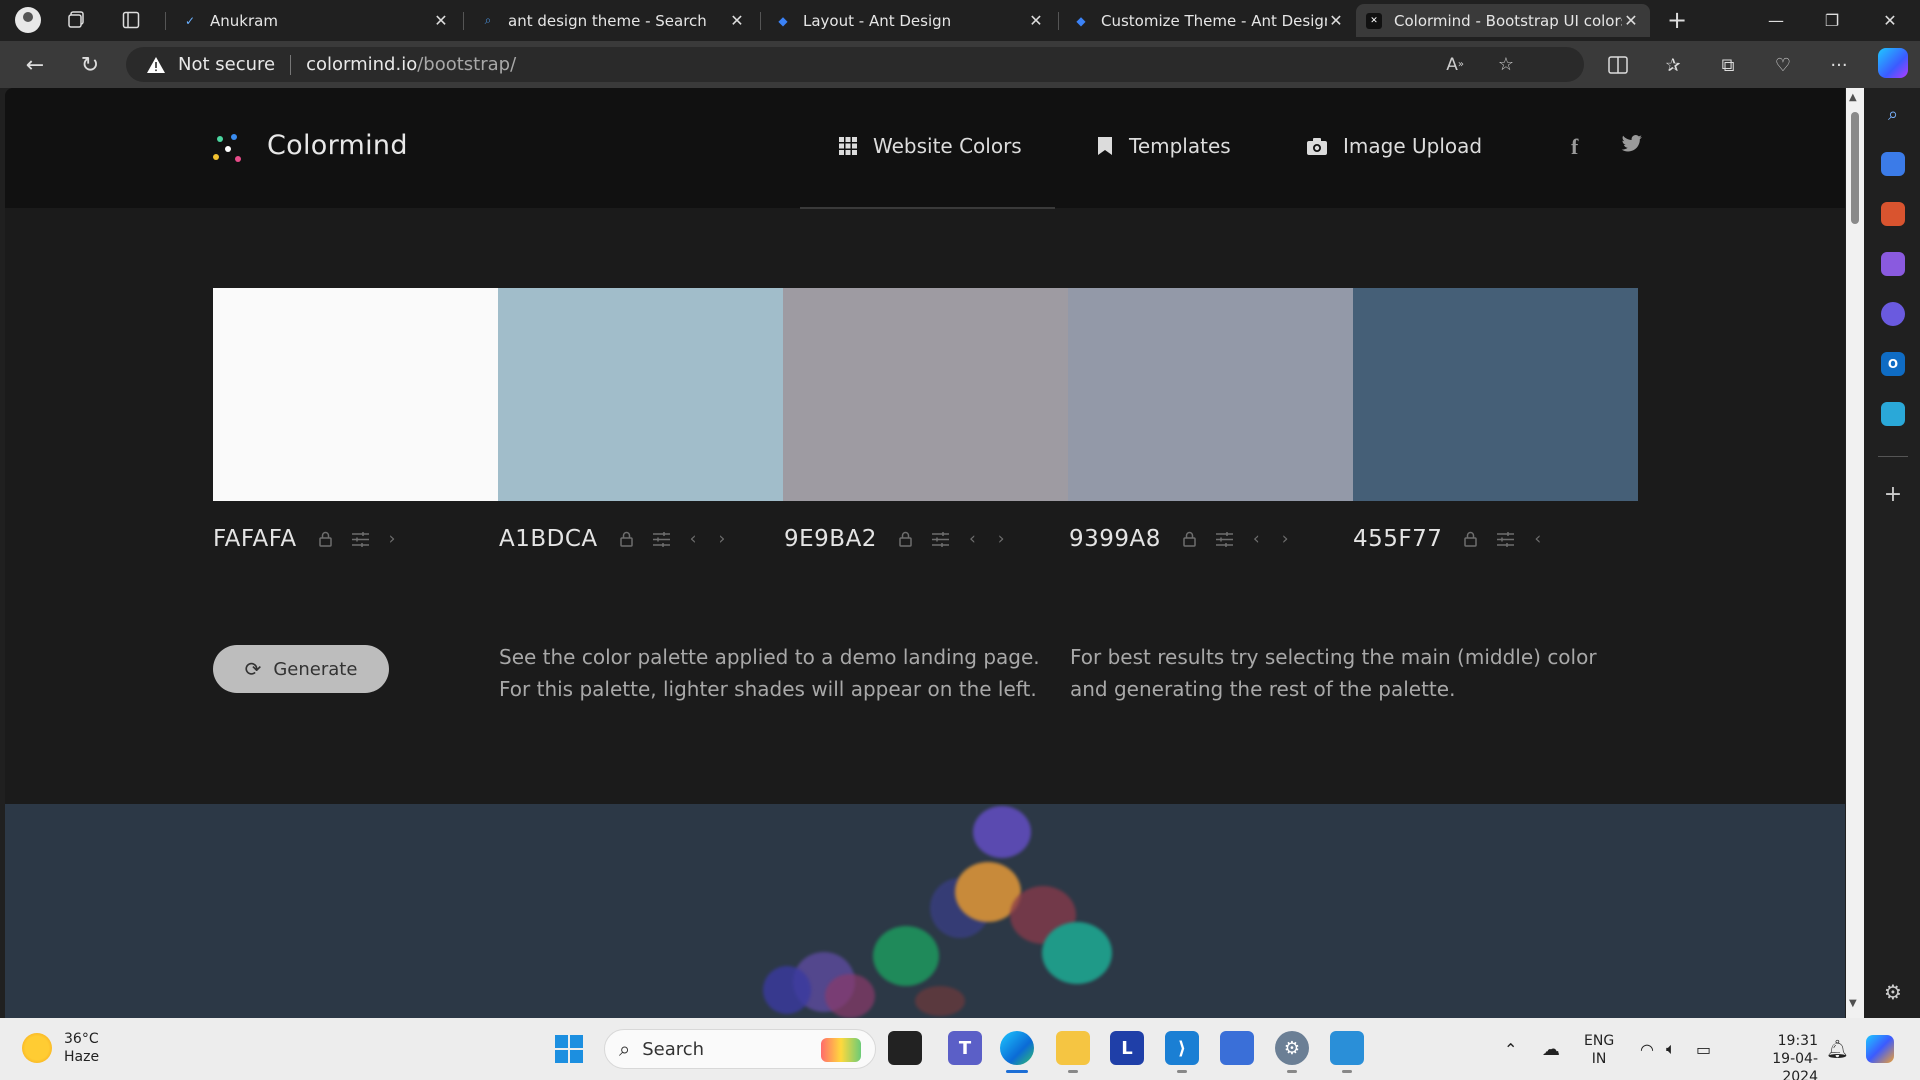 The height and width of the screenshot is (1080, 1920). I want to click on onedrive-cloud-icon: ☁, so click(1551, 1049).